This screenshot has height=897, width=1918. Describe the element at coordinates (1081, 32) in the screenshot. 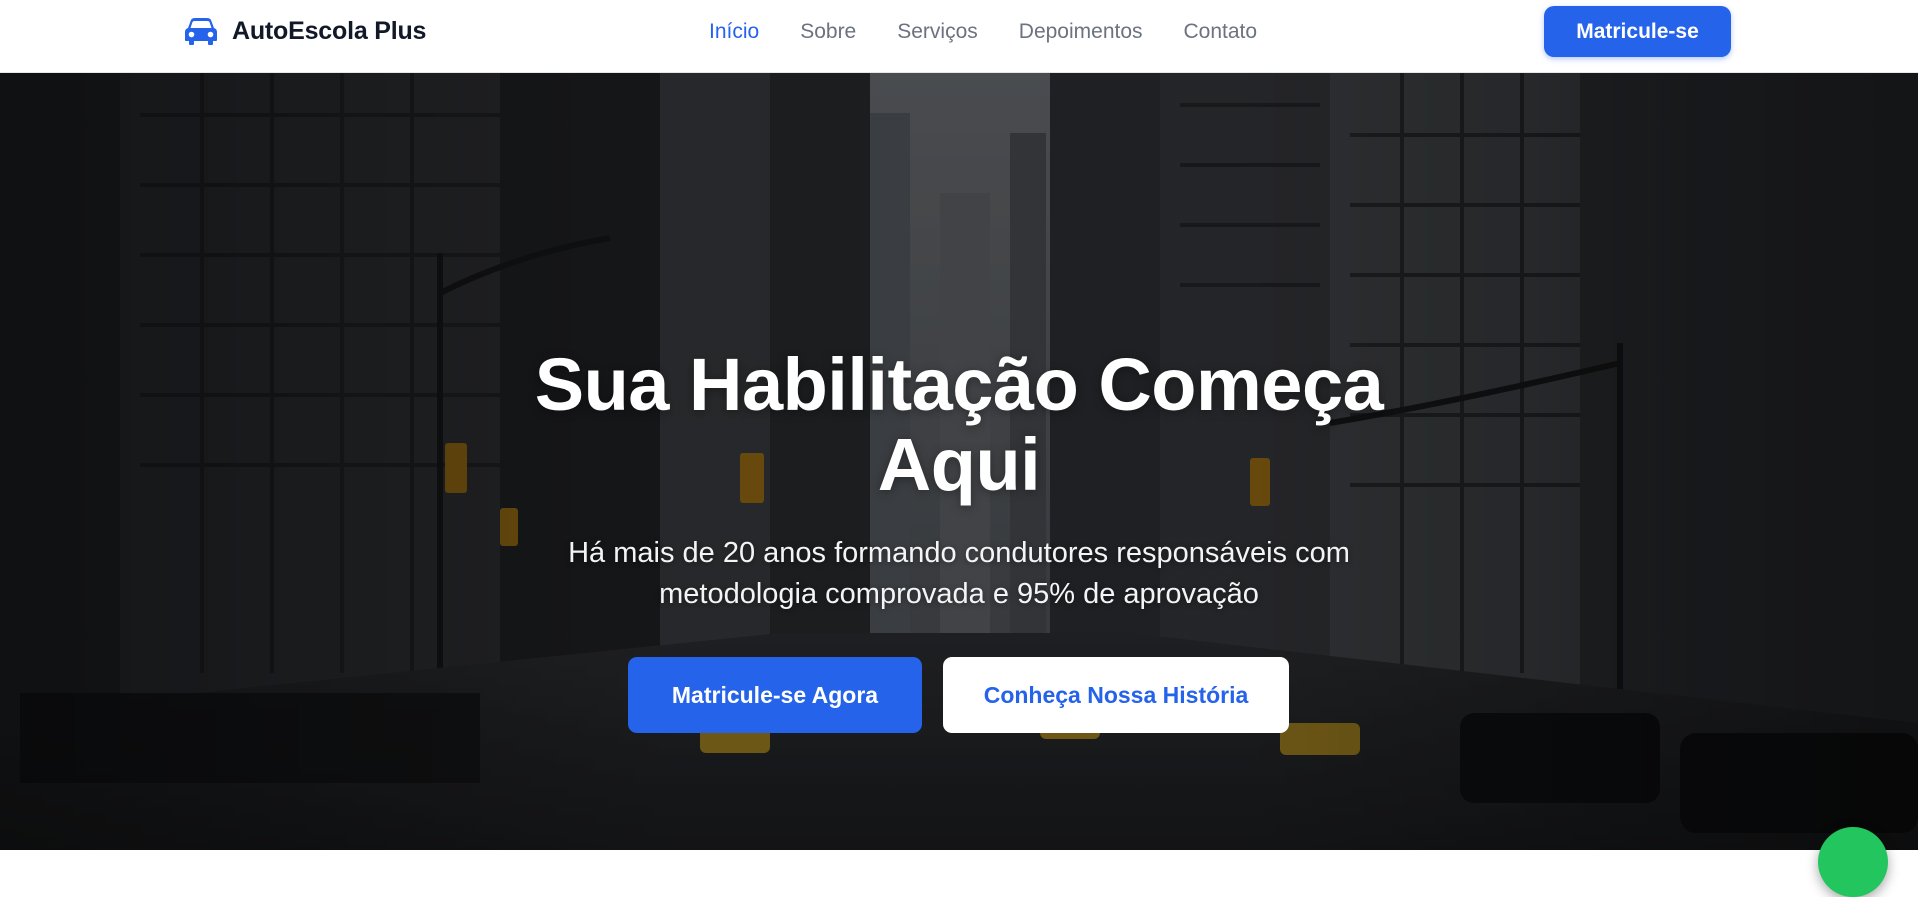

I see `nav-link-depoimentos: Depoimentos` at that location.